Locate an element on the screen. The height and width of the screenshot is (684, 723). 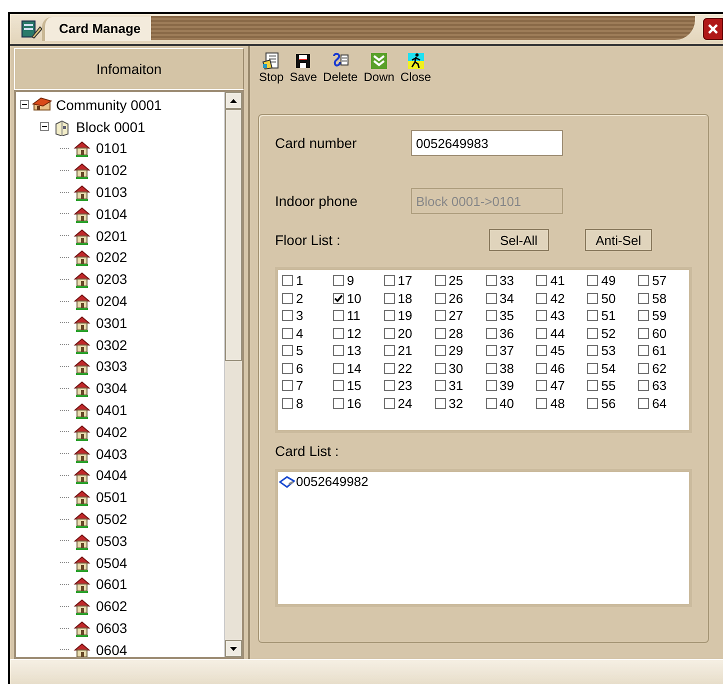
tree-item: 0304 is located at coordinates (111, 388).